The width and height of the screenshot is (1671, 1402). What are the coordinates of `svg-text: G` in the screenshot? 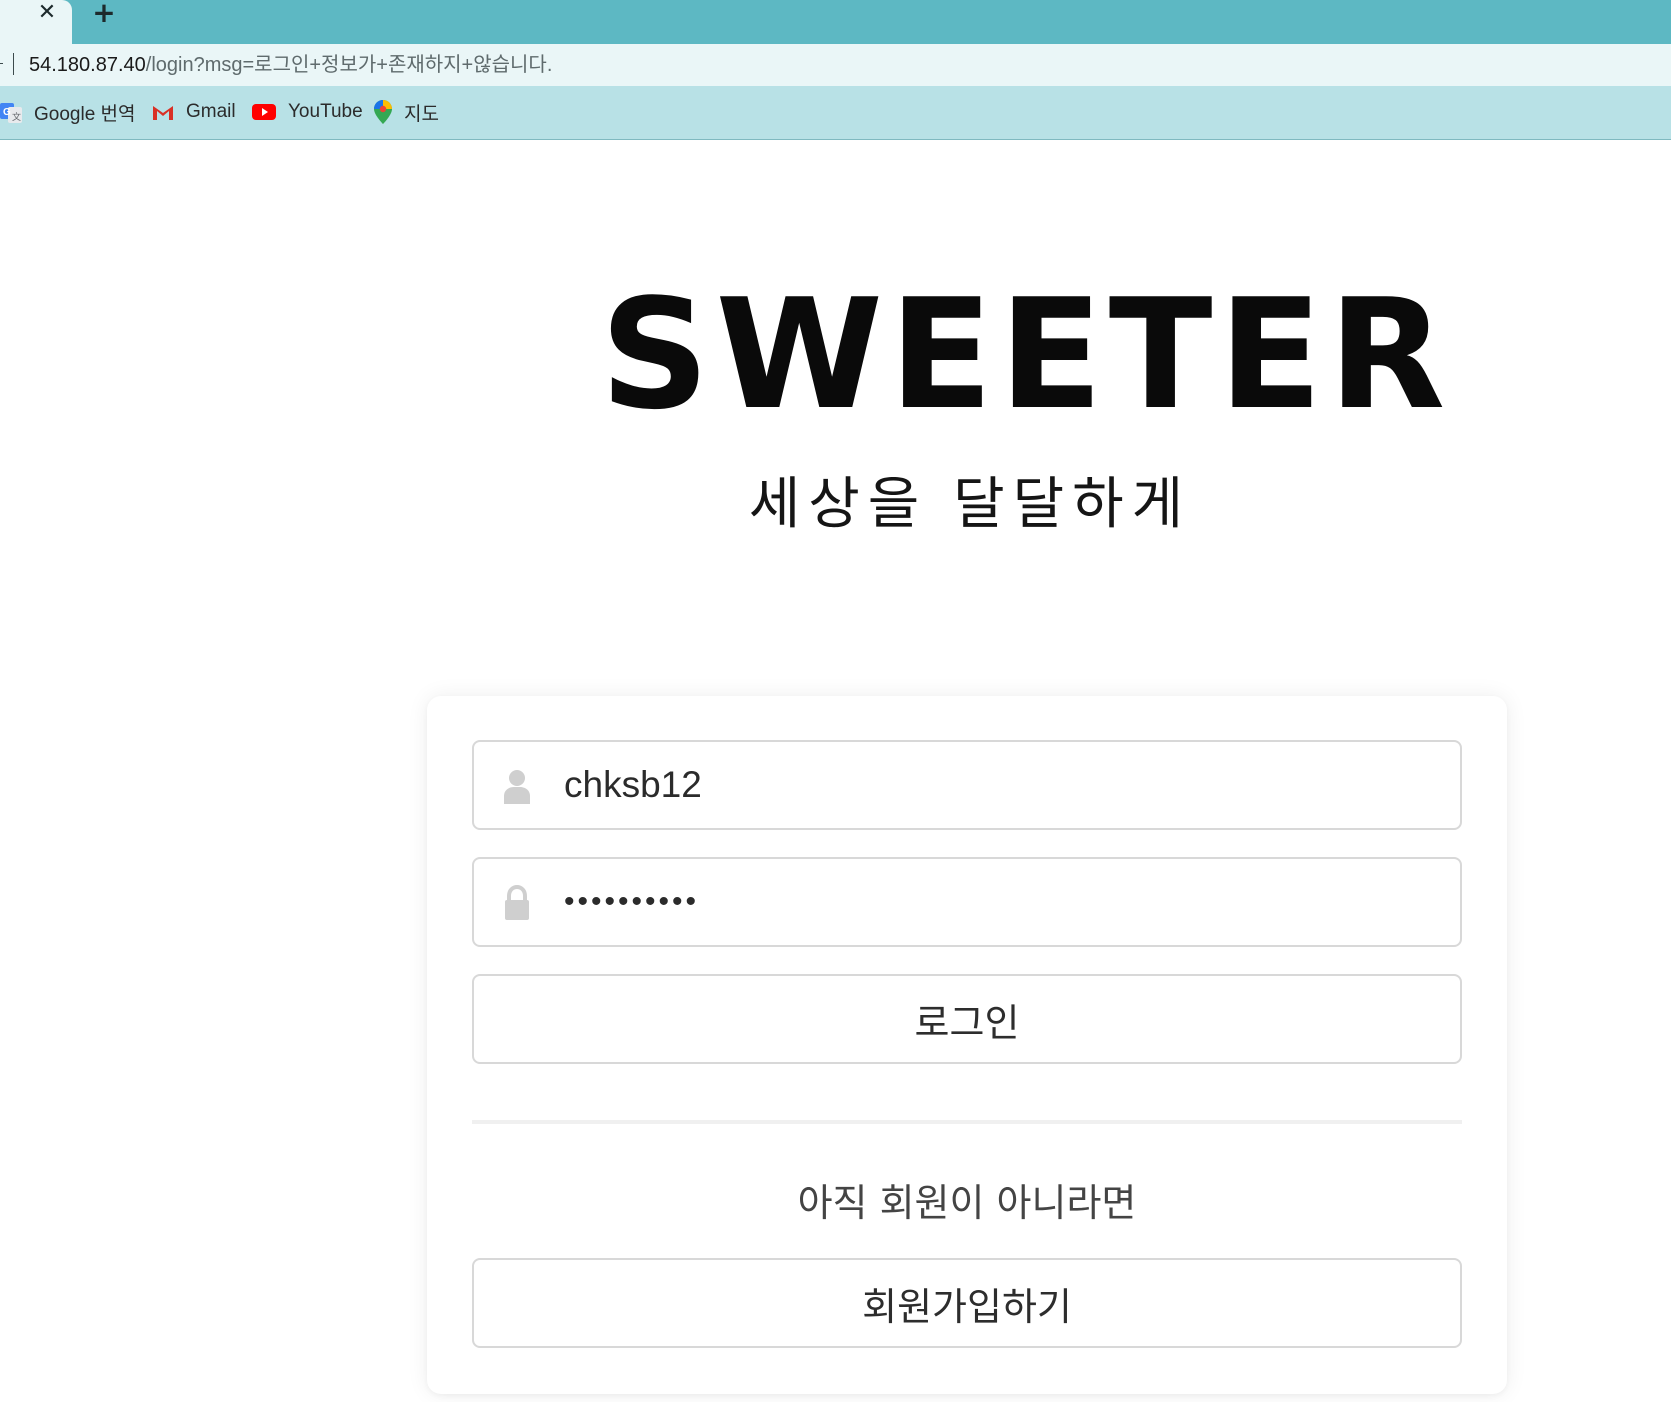 It's located at (7, 112).